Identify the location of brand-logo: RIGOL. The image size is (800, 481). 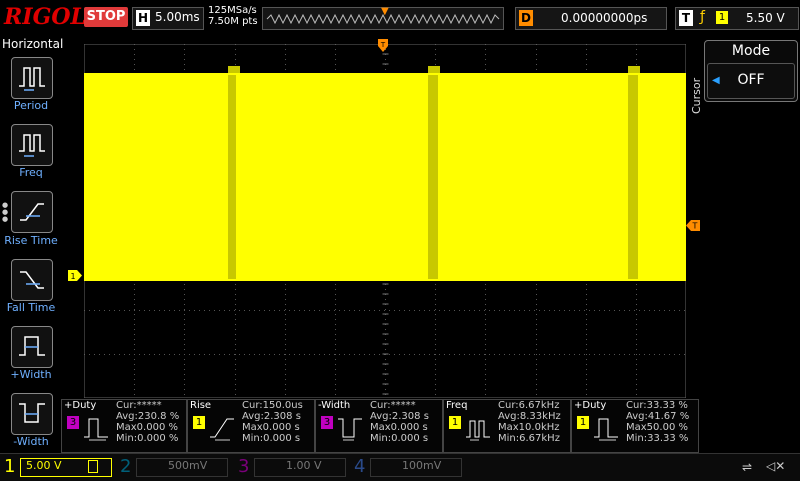
(45, 17).